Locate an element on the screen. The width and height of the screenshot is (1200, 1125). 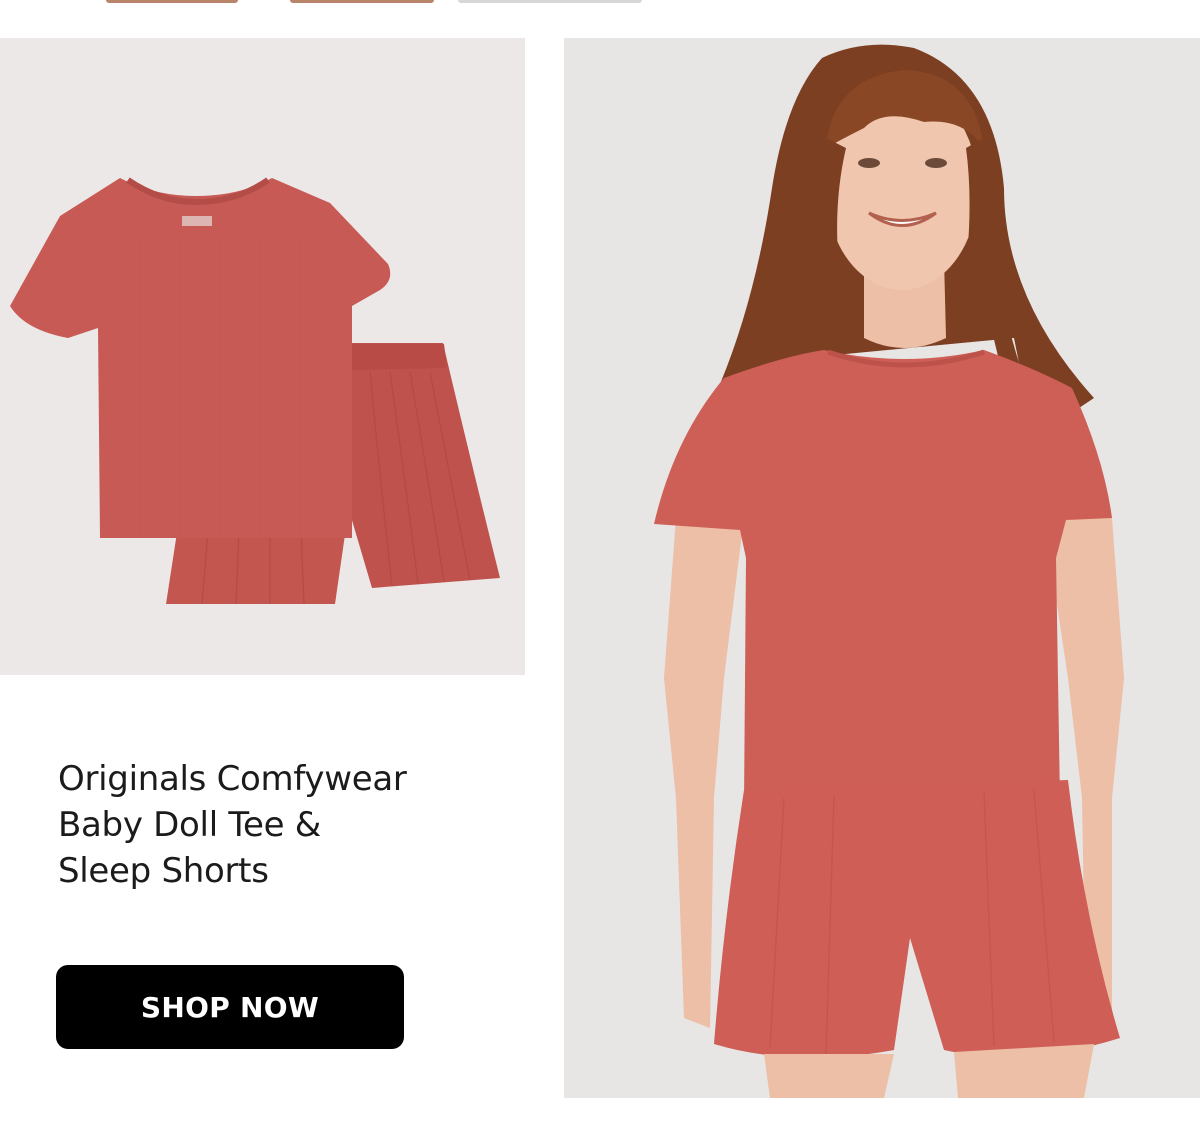
baby-doll-tee is located at coordinates (200, 357).